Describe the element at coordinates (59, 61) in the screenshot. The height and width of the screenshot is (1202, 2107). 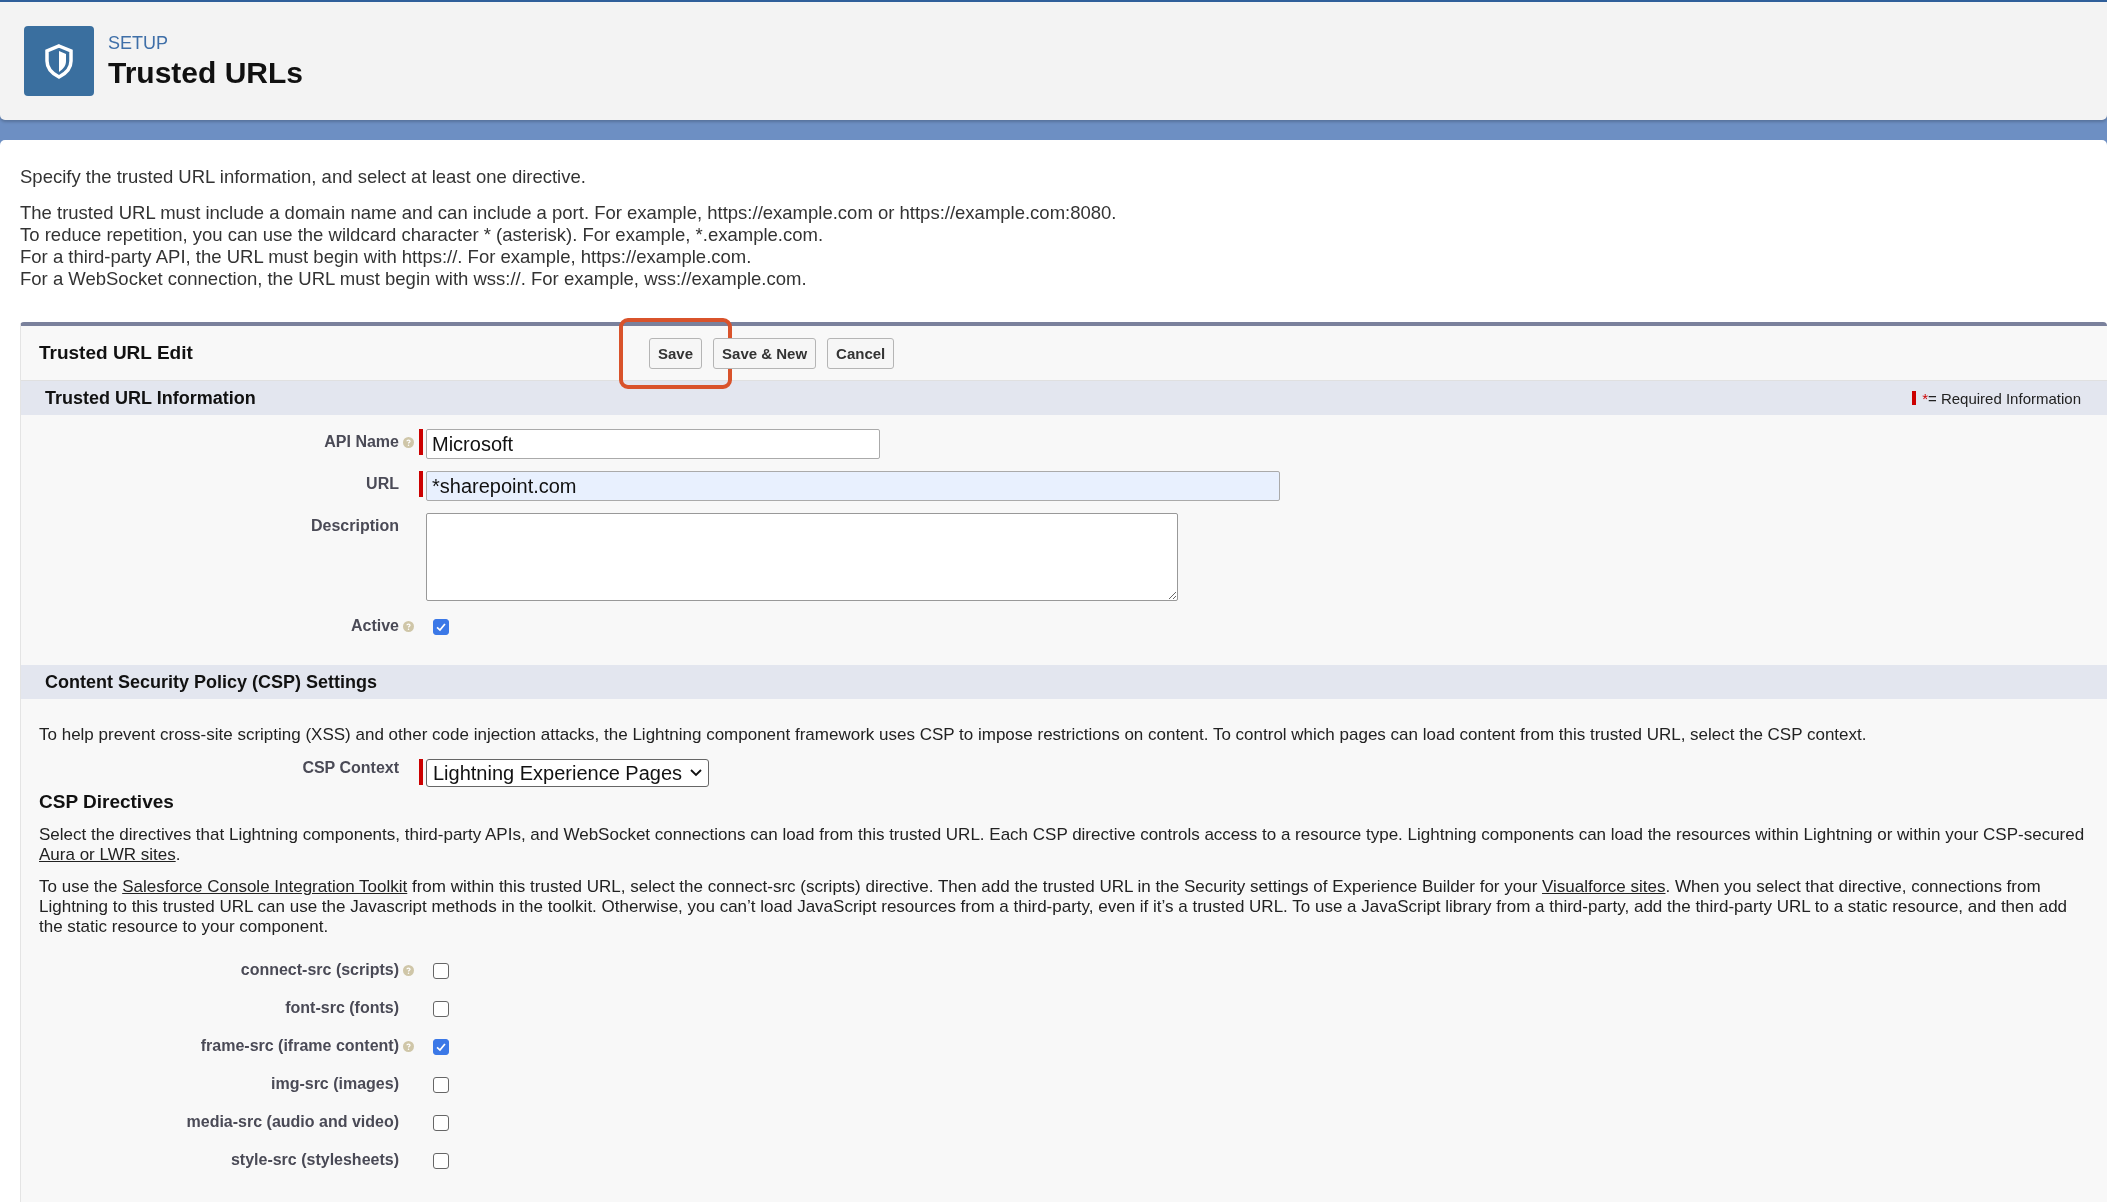
I see `shield-icon` at that location.